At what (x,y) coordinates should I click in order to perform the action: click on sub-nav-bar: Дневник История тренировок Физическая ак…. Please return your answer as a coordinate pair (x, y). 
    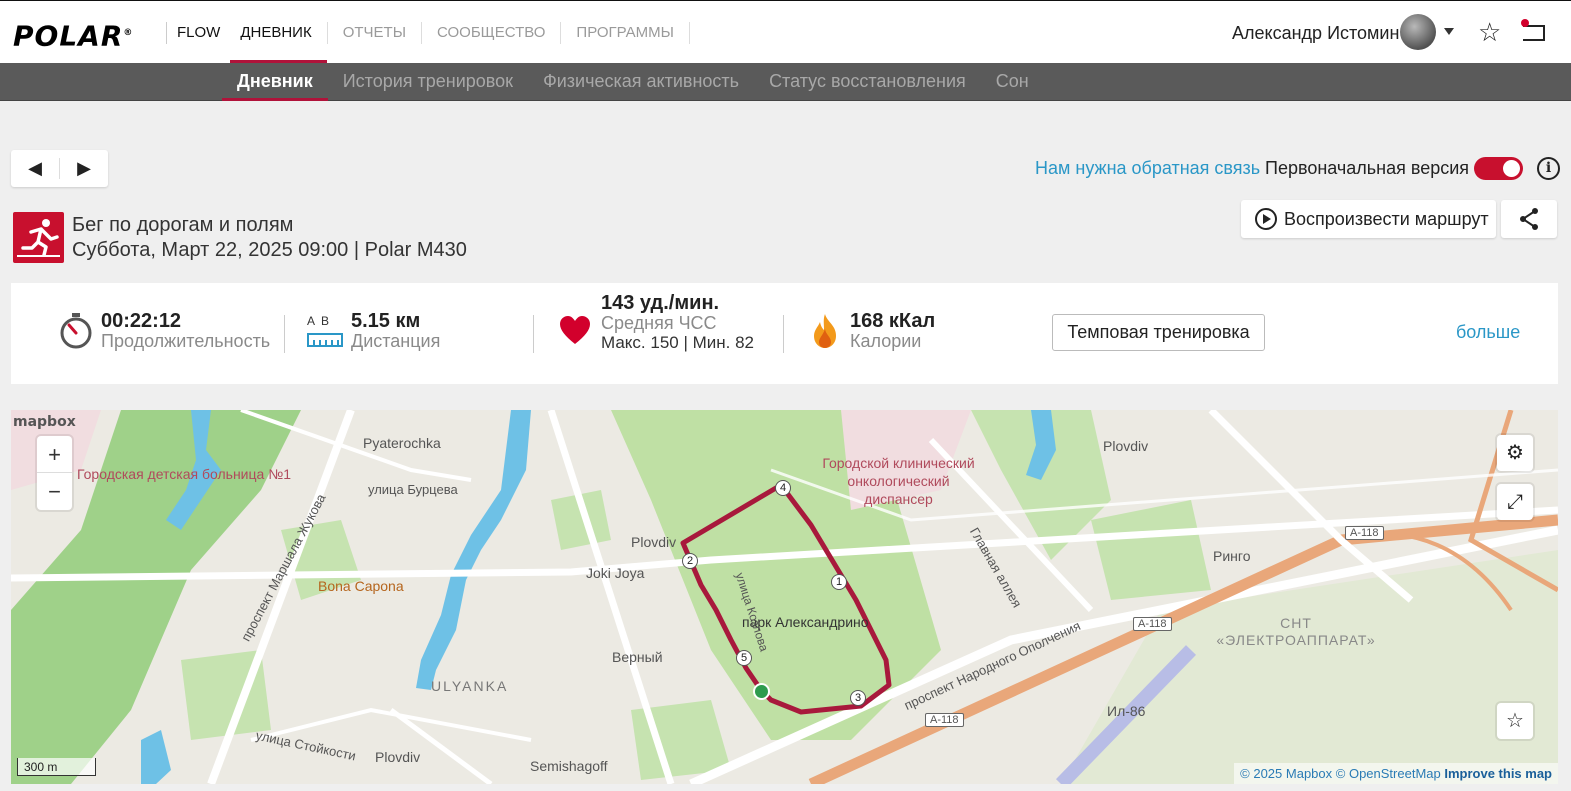
    Looking at the image, I should click on (785, 82).